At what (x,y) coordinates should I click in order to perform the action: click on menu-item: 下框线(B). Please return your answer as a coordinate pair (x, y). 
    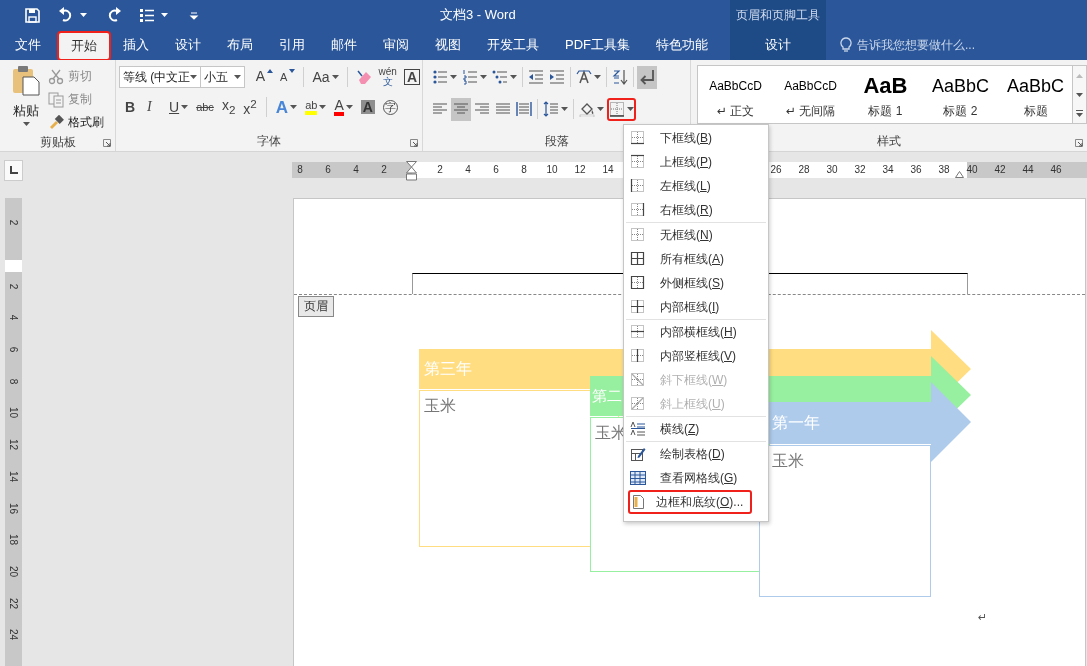
    Looking at the image, I should click on (696, 138).